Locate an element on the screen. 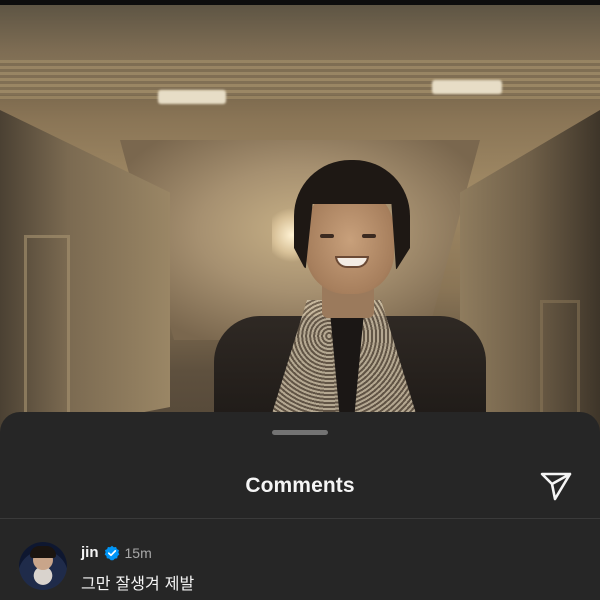 Image resolution: width=600 pixels, height=600 pixels. verified-badge-icon is located at coordinates (111, 552).